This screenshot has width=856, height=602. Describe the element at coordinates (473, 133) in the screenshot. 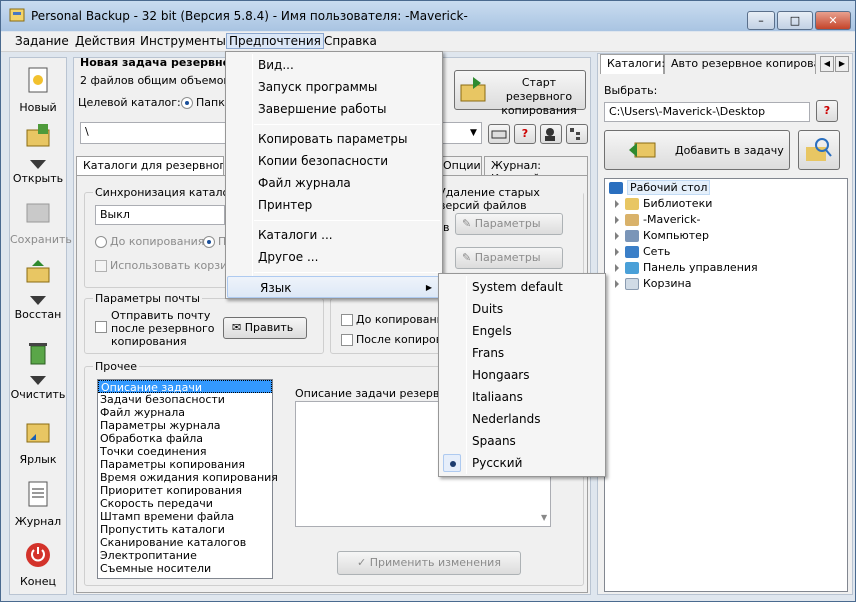

I see `chevron-down-icon: ▼` at that location.